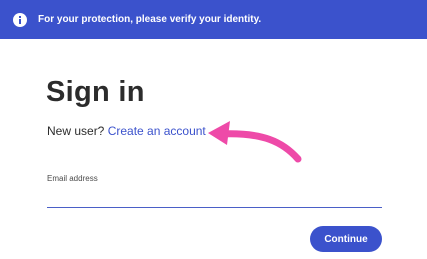  I want to click on email-label: Email address, so click(72, 178).